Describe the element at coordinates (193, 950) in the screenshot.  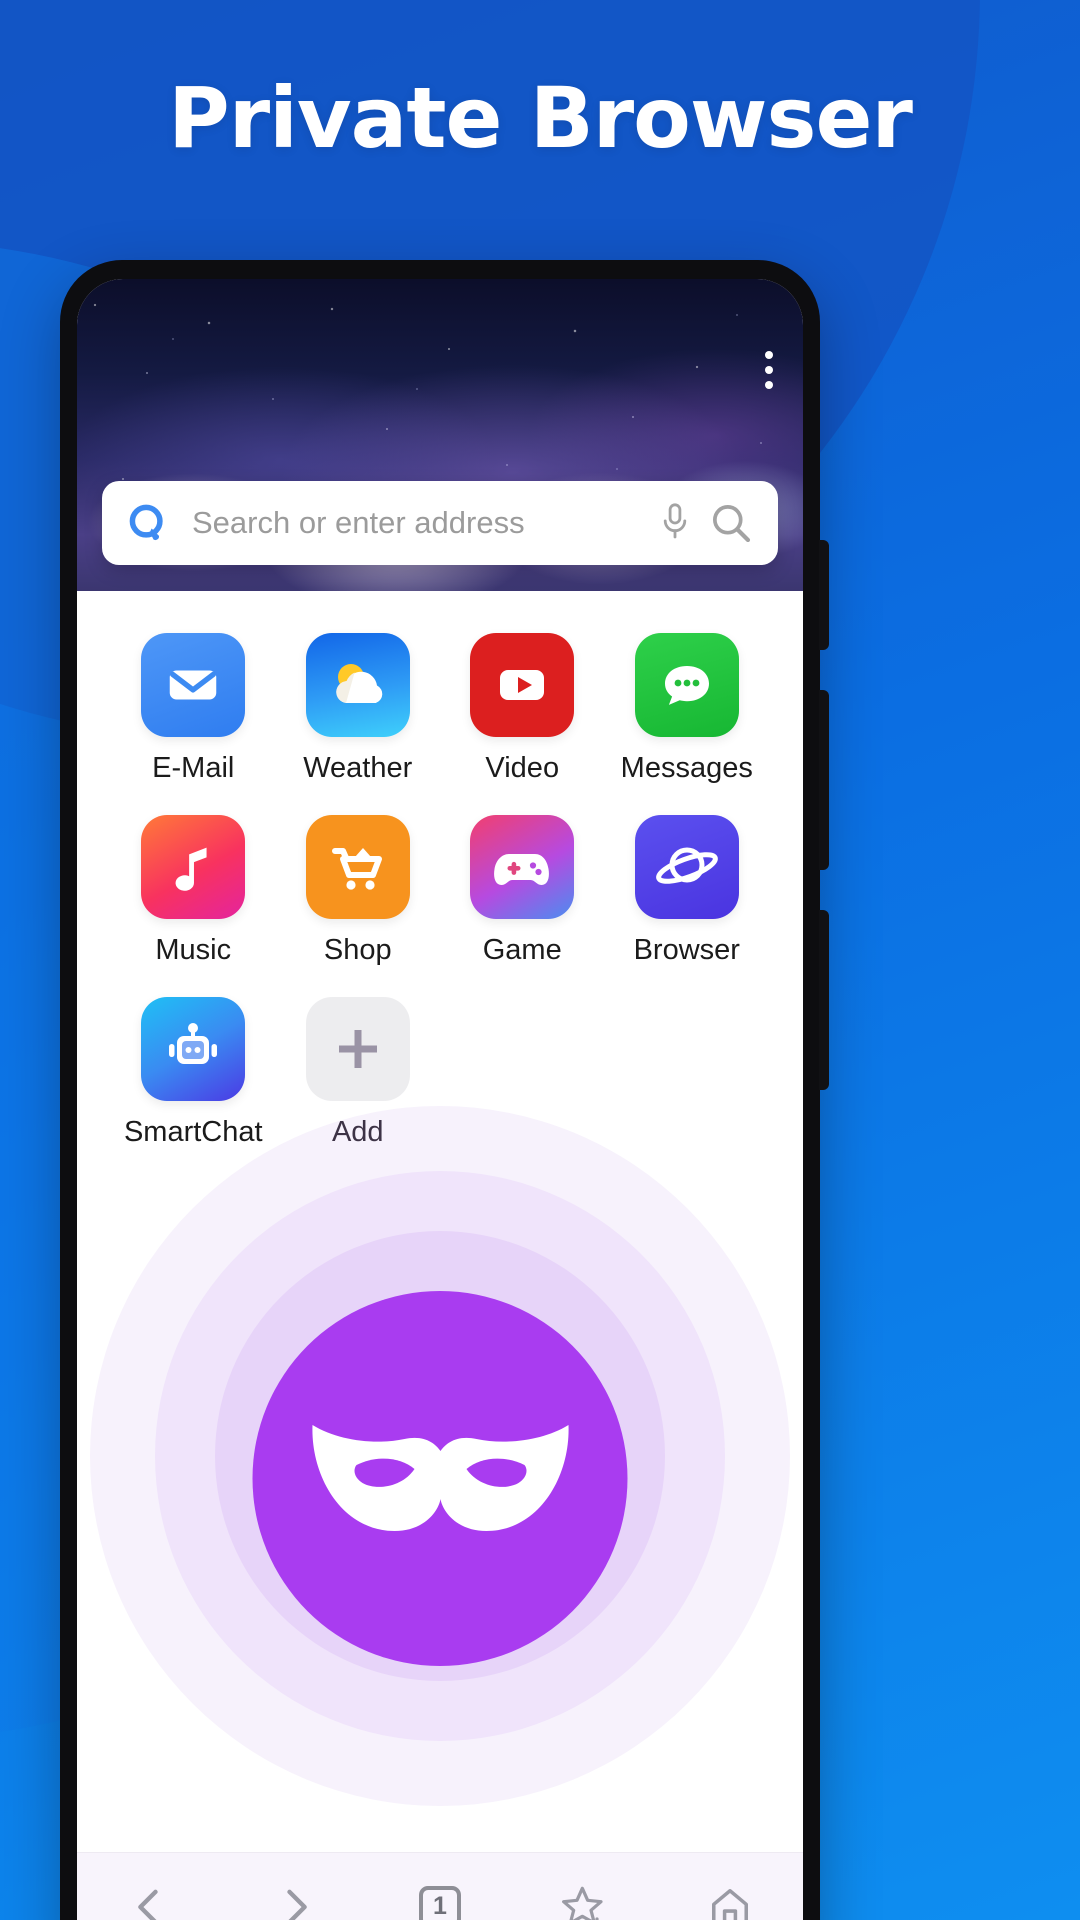
I see `app-label: Music` at that location.